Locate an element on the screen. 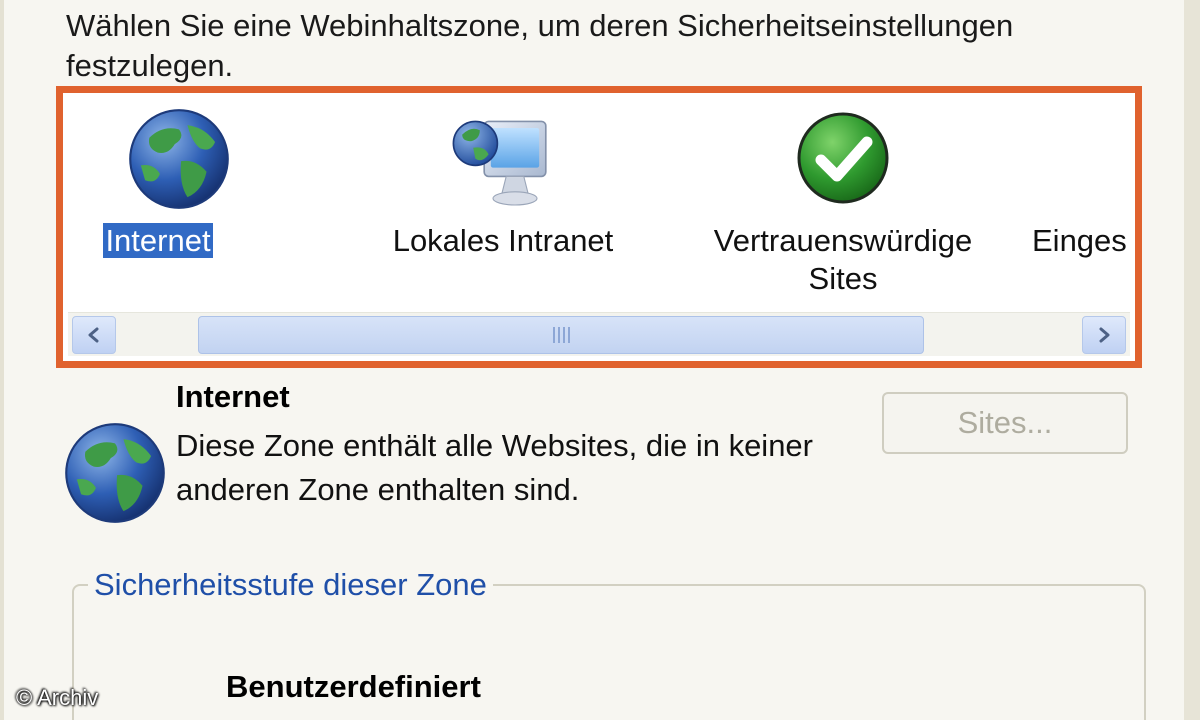  zone-item-restricted-sites: Einges is located at coordinates (1076, 204).